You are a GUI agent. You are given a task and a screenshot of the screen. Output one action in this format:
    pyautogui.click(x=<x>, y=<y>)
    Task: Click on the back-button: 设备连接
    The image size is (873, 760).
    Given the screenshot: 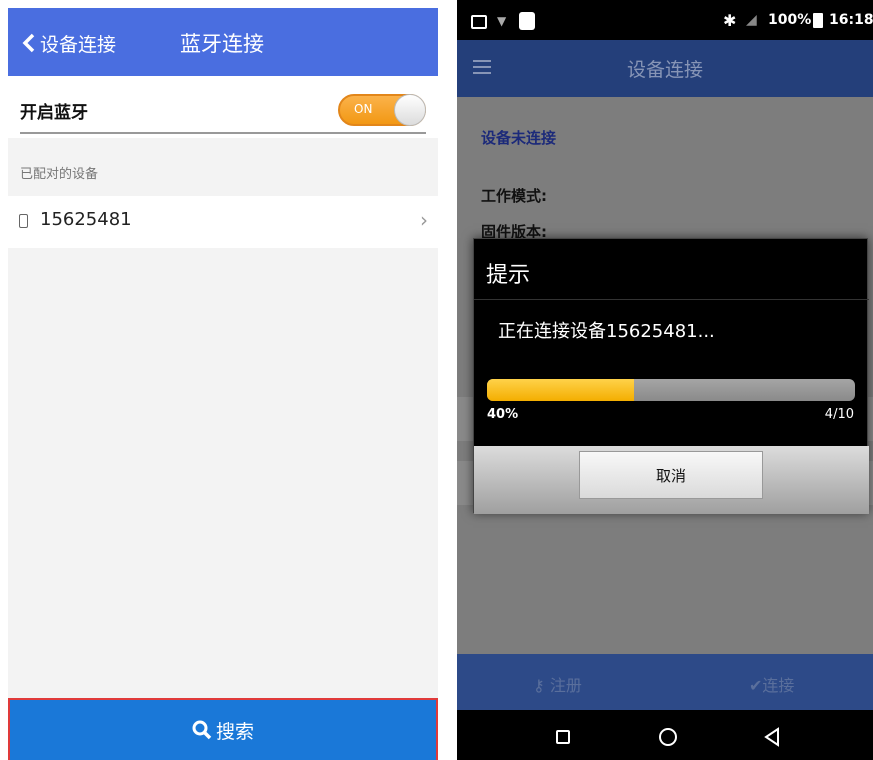 What is the action you would take?
    pyautogui.click(x=69, y=43)
    